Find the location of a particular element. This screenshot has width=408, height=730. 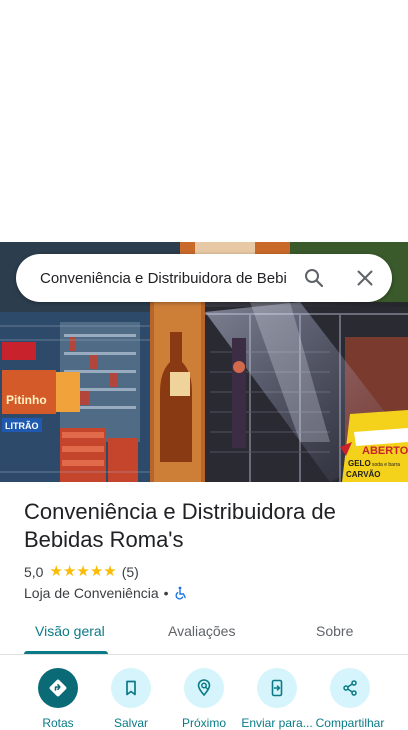

tab-bar: Visão geral Avaliações Sobre is located at coordinates (204, 635).